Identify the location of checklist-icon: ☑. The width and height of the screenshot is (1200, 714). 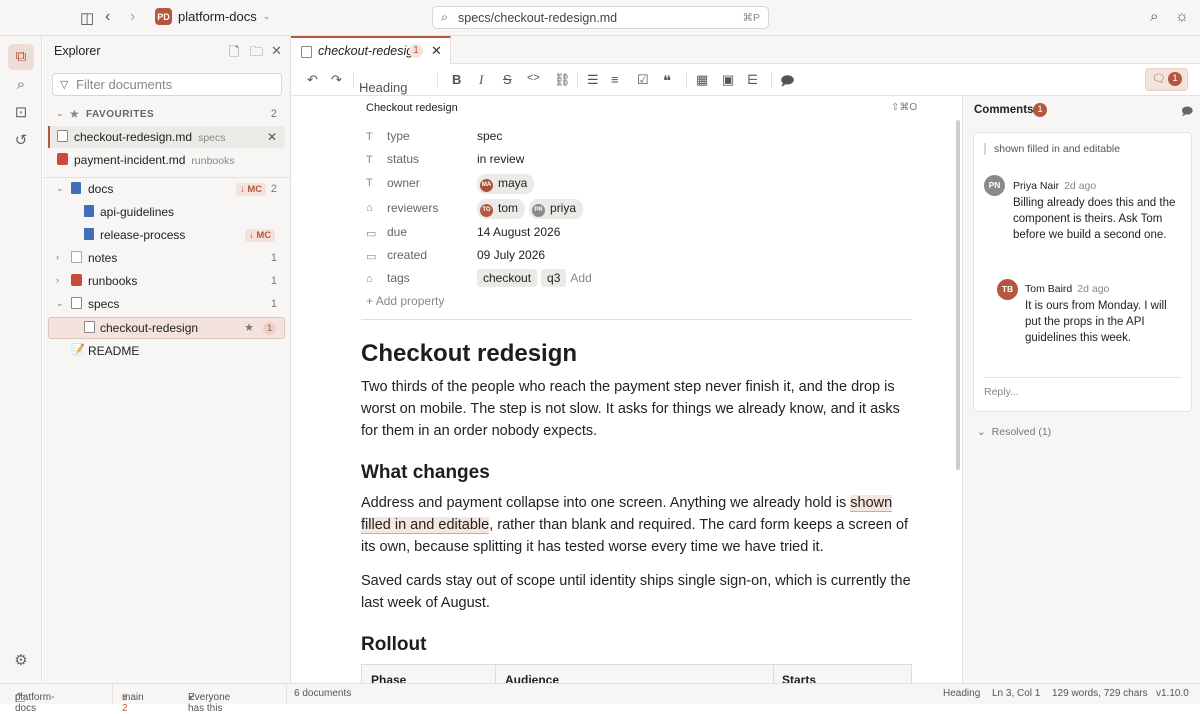
(643, 80).